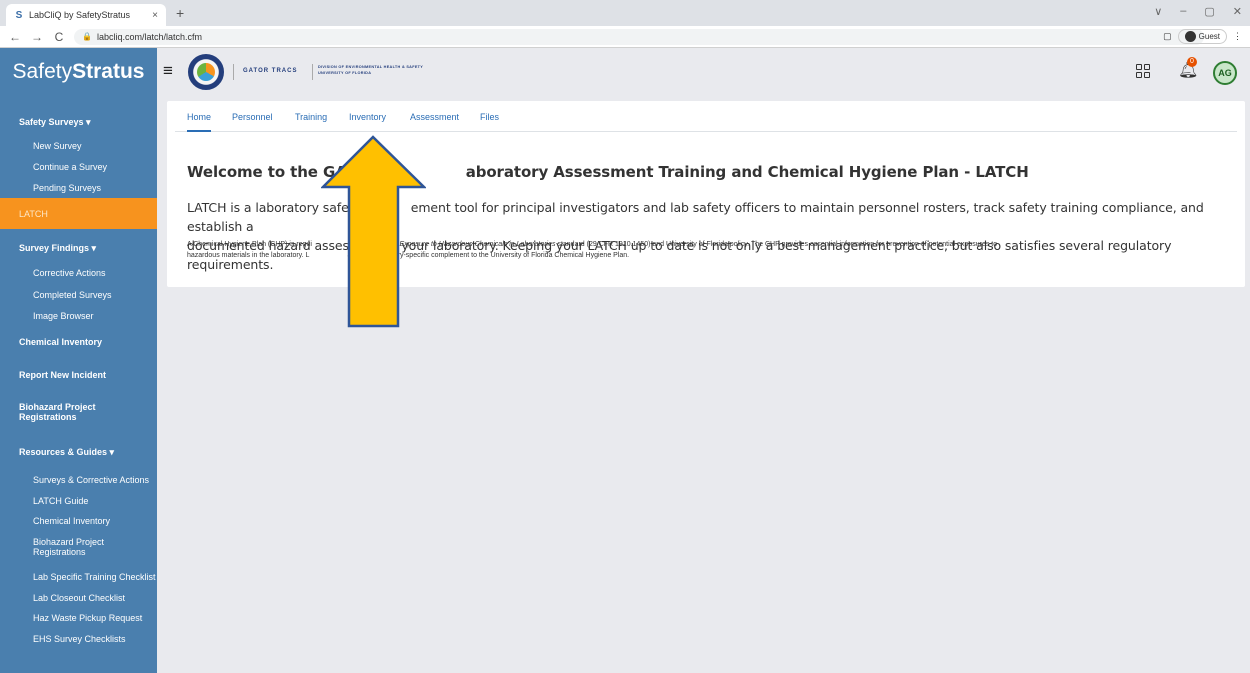  Describe the element at coordinates (95, 501) in the screenshot. I see `sidebar-res-latch-guide: LATCH Guide` at that location.